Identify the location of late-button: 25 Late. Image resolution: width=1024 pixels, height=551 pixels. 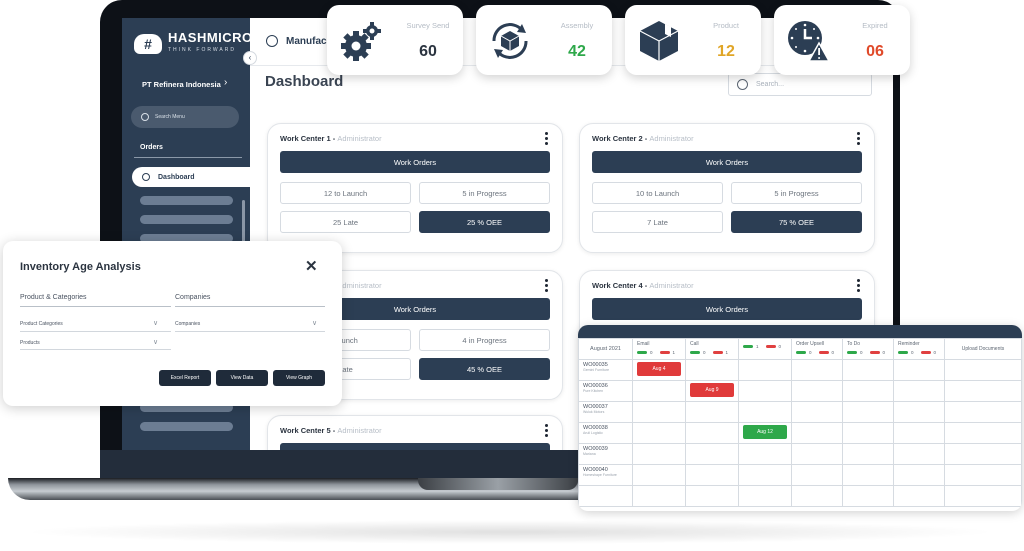
(345, 222).